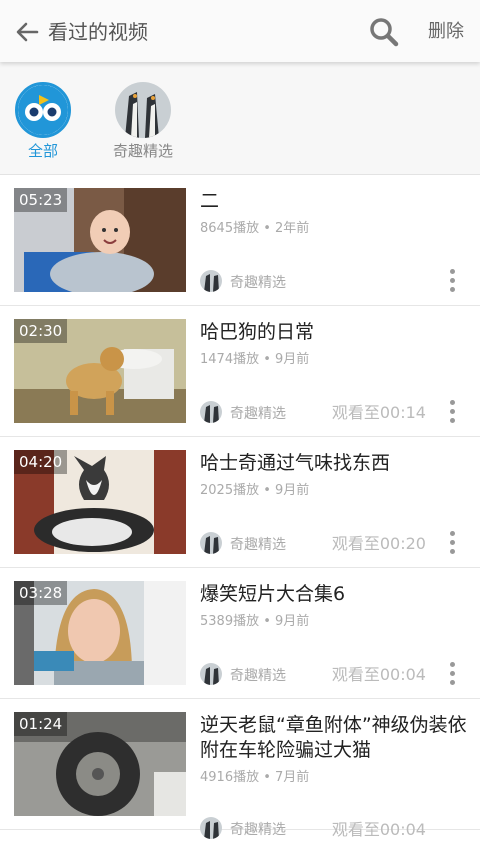  What do you see at coordinates (142, 151) in the screenshot?
I see `filter-qiqu-label: 奇趣精选` at bounding box center [142, 151].